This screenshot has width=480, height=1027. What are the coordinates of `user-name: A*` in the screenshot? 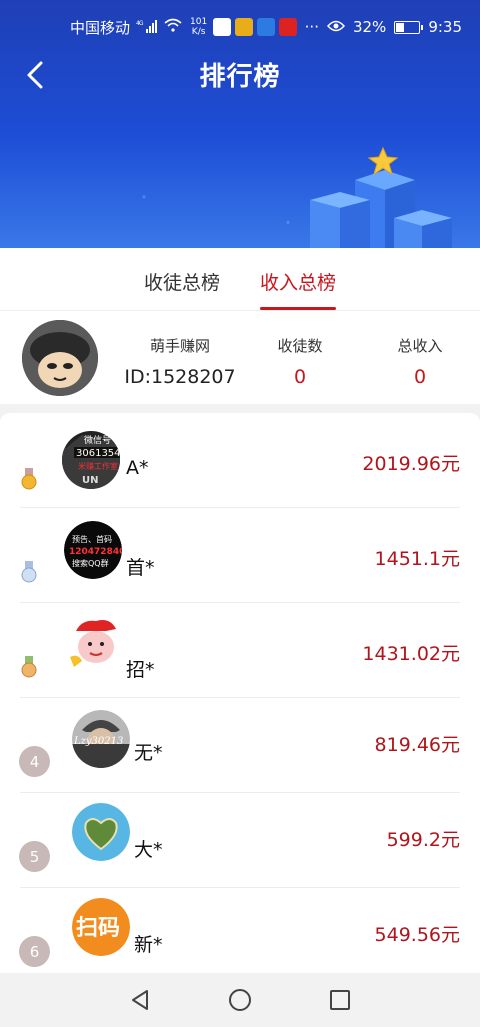 It's located at (137, 468).